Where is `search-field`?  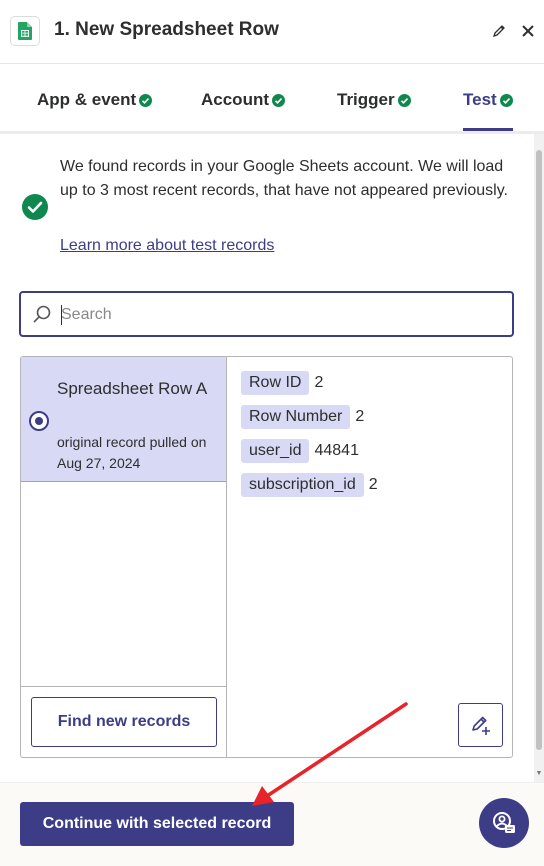
search-field is located at coordinates (266, 314).